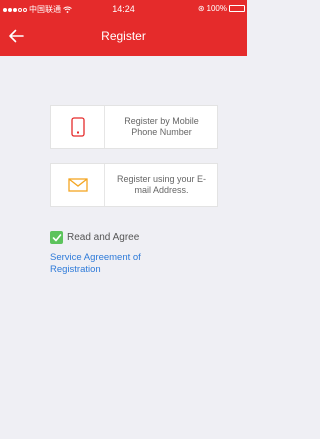  I want to click on register-by-phone-label: Register by Mobile Phone Number, so click(161, 126).